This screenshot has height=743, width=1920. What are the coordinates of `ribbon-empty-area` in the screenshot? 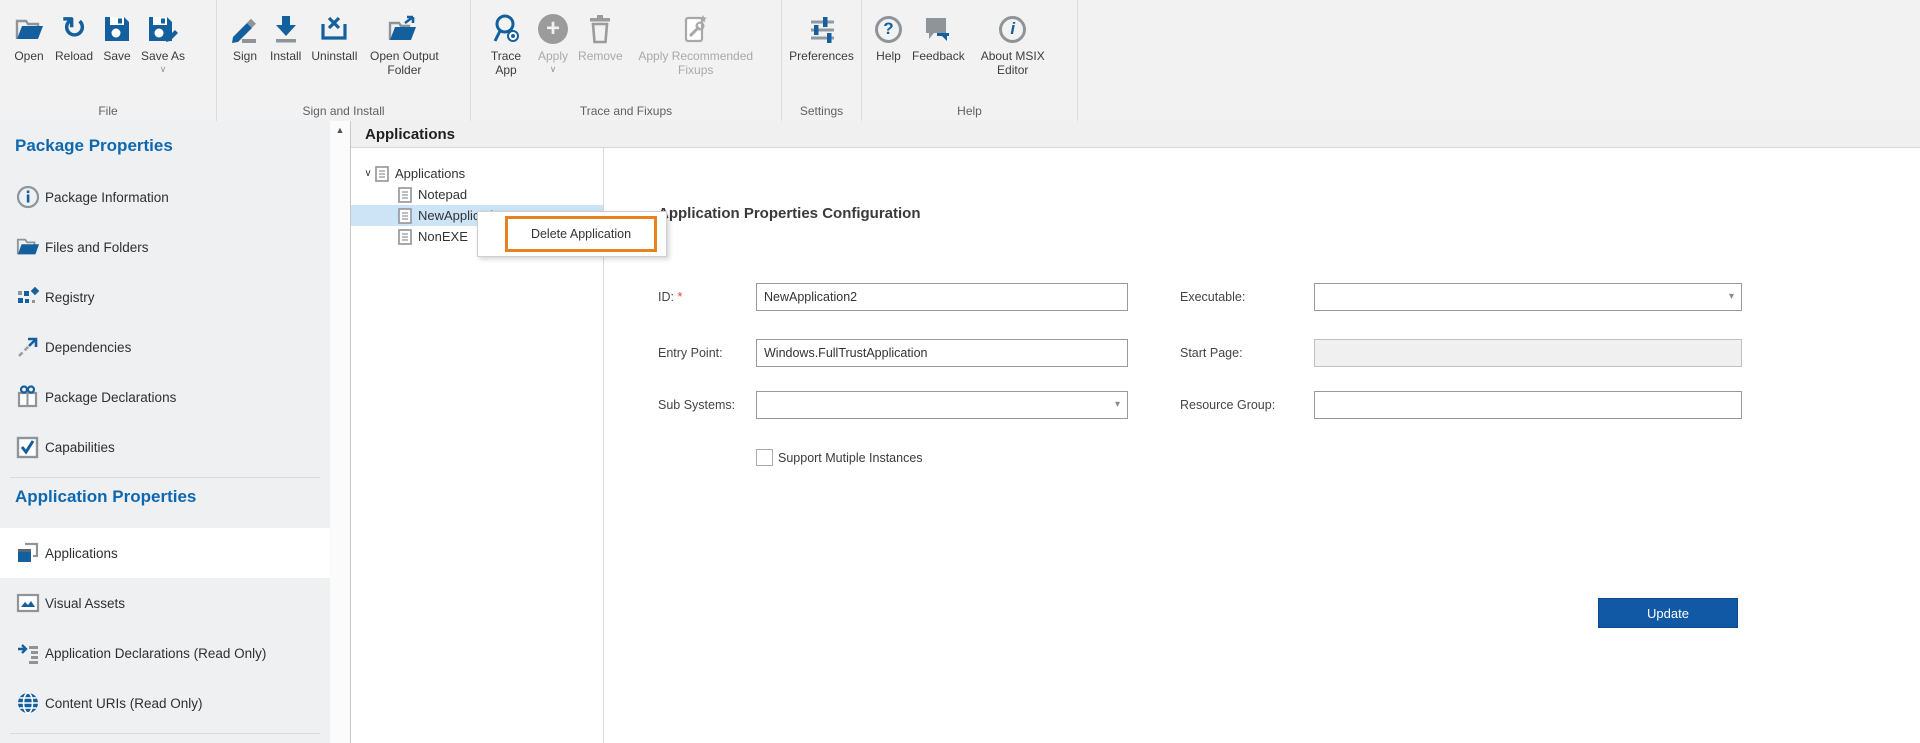 It's located at (1499, 60).